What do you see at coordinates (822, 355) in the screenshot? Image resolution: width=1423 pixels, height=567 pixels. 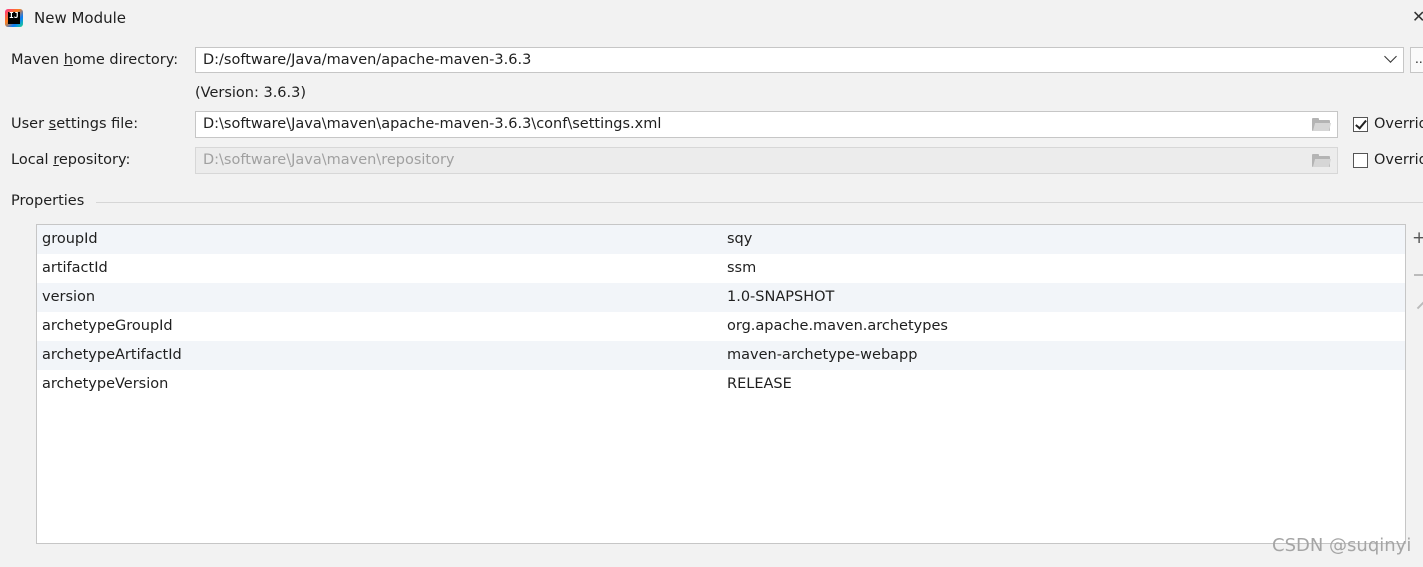 I see `property-value: maven-archetype-webapp` at bounding box center [822, 355].